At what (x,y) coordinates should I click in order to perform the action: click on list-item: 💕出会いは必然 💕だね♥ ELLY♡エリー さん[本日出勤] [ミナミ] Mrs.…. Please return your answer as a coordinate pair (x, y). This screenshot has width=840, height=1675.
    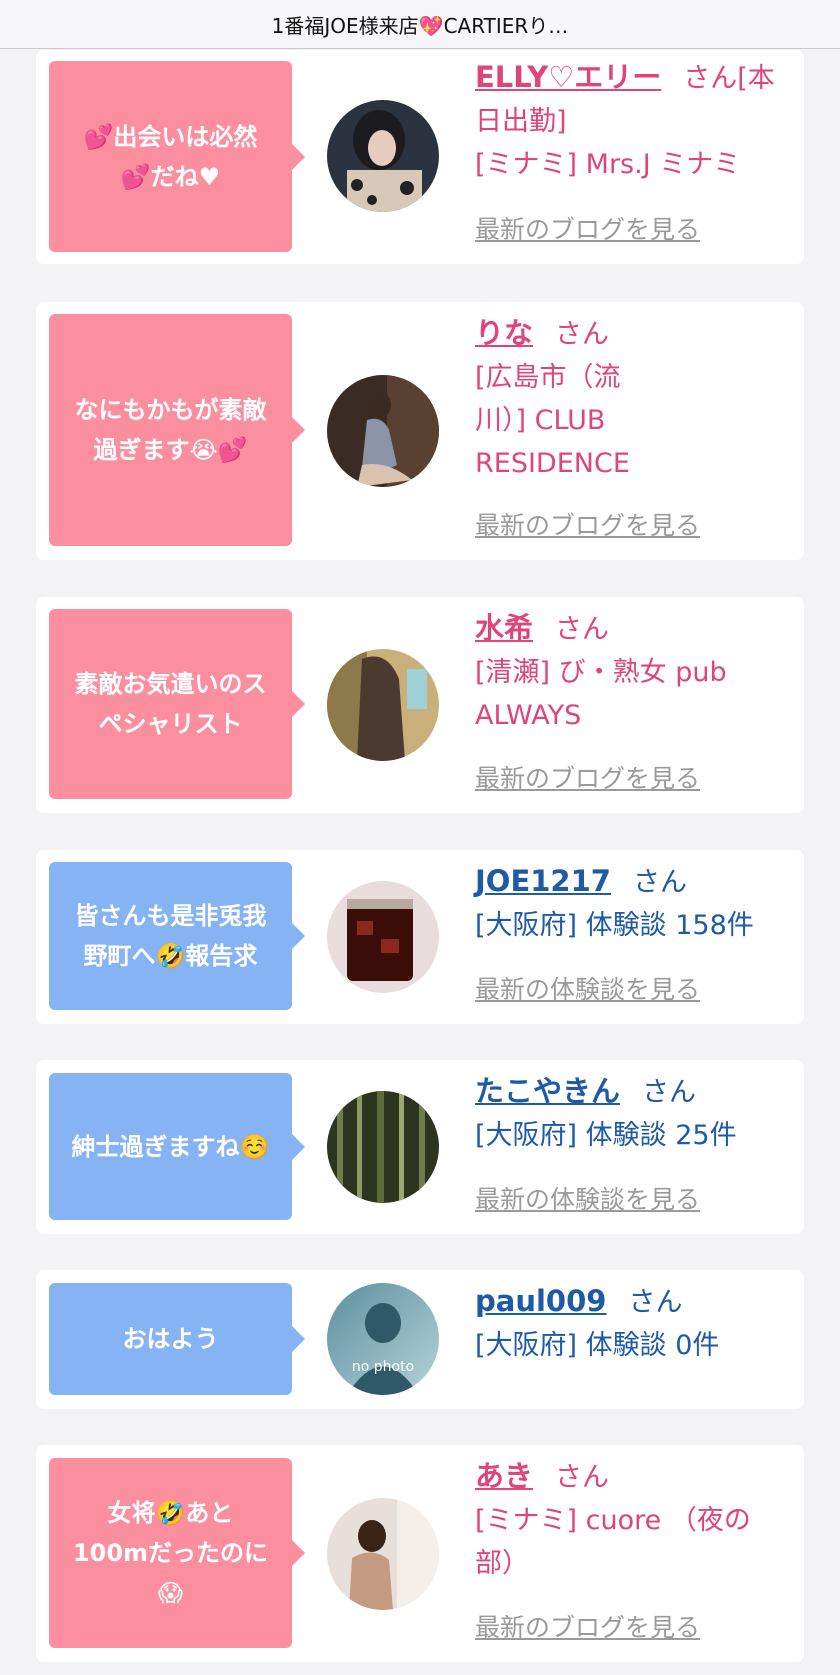
    Looking at the image, I should click on (420, 157).